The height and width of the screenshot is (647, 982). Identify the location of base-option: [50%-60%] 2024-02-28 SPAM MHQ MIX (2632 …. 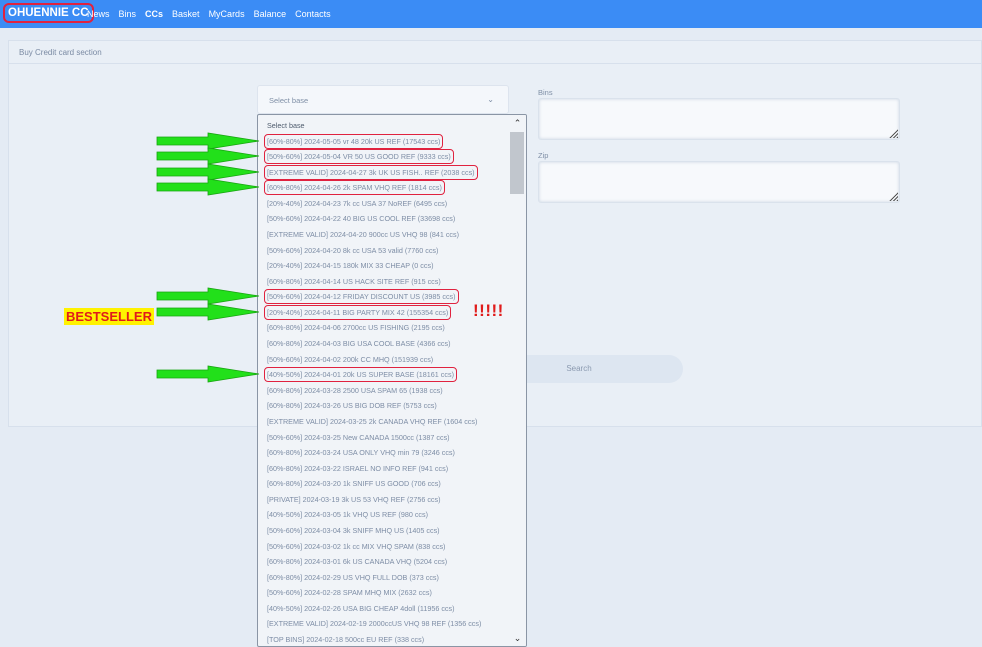
(349, 593).